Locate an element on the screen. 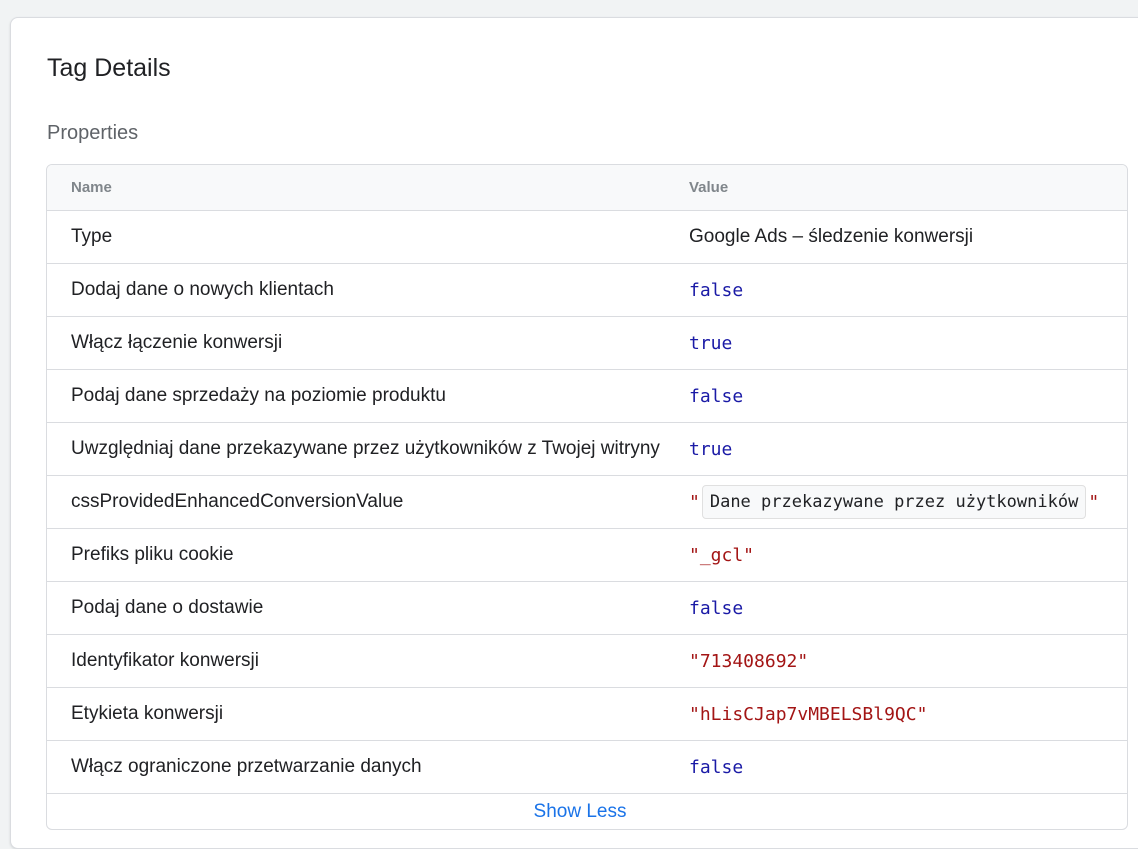  header-value: Value is located at coordinates (709, 187).